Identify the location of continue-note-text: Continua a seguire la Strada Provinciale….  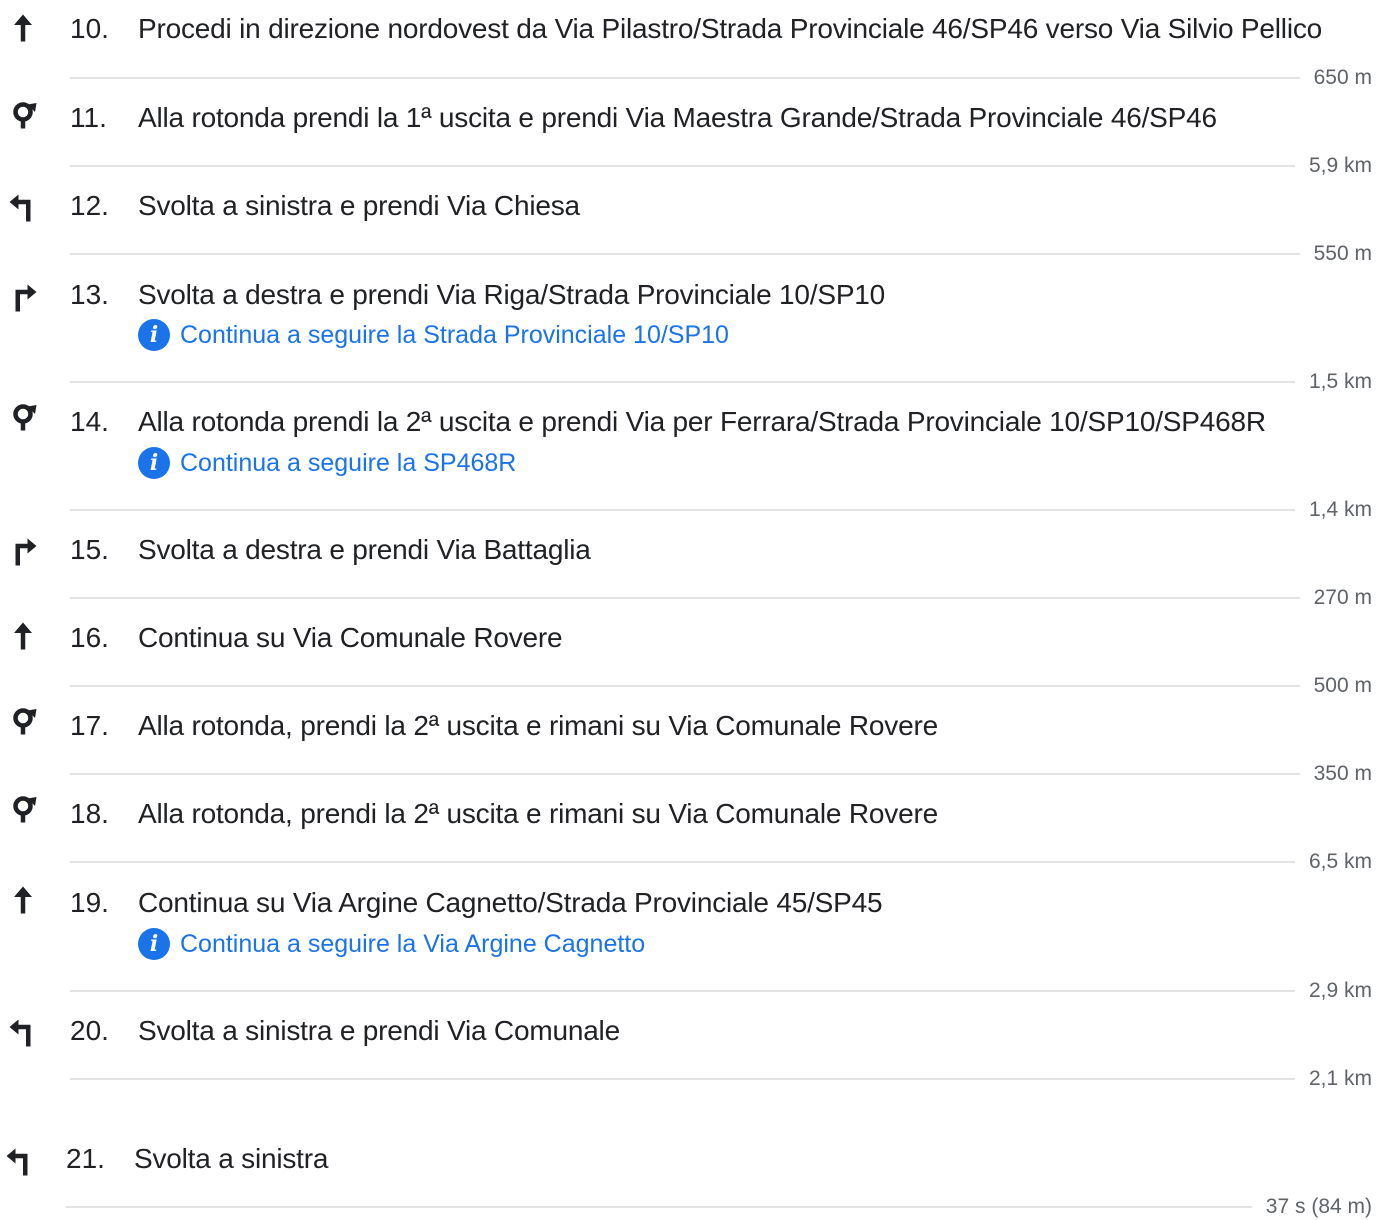
(454, 334).